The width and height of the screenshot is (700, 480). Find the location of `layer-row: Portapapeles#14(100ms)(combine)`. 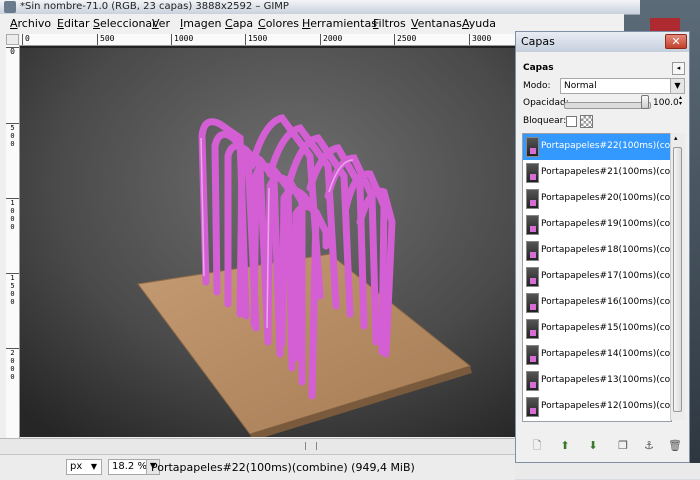

layer-row: Portapapeles#14(100ms)(combine) is located at coordinates (597, 355).